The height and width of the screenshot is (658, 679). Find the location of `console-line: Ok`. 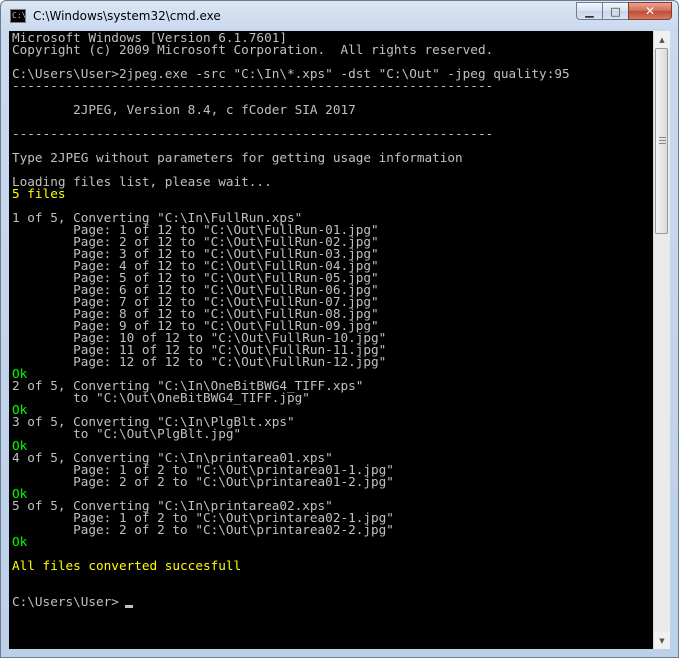

console-line: Ok is located at coordinates (20, 541).